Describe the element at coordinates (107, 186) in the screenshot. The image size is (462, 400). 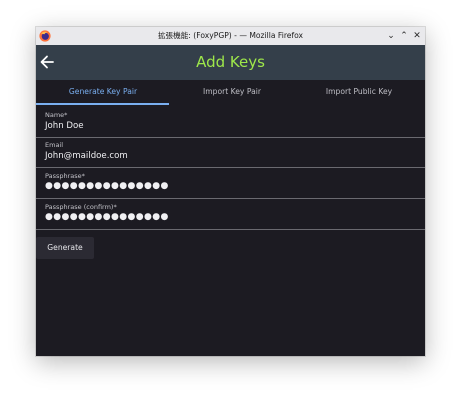
I see `passphrase-input: ●●●●●●●●●●●●●●●` at that location.